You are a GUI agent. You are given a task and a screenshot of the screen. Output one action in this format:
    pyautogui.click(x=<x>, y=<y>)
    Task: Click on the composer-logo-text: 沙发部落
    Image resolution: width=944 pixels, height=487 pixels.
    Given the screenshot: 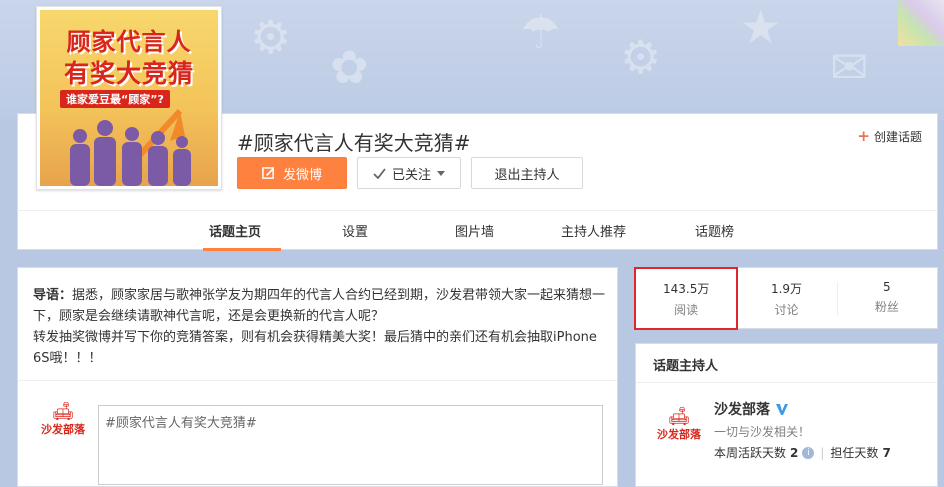 What is the action you would take?
    pyautogui.click(x=63, y=429)
    